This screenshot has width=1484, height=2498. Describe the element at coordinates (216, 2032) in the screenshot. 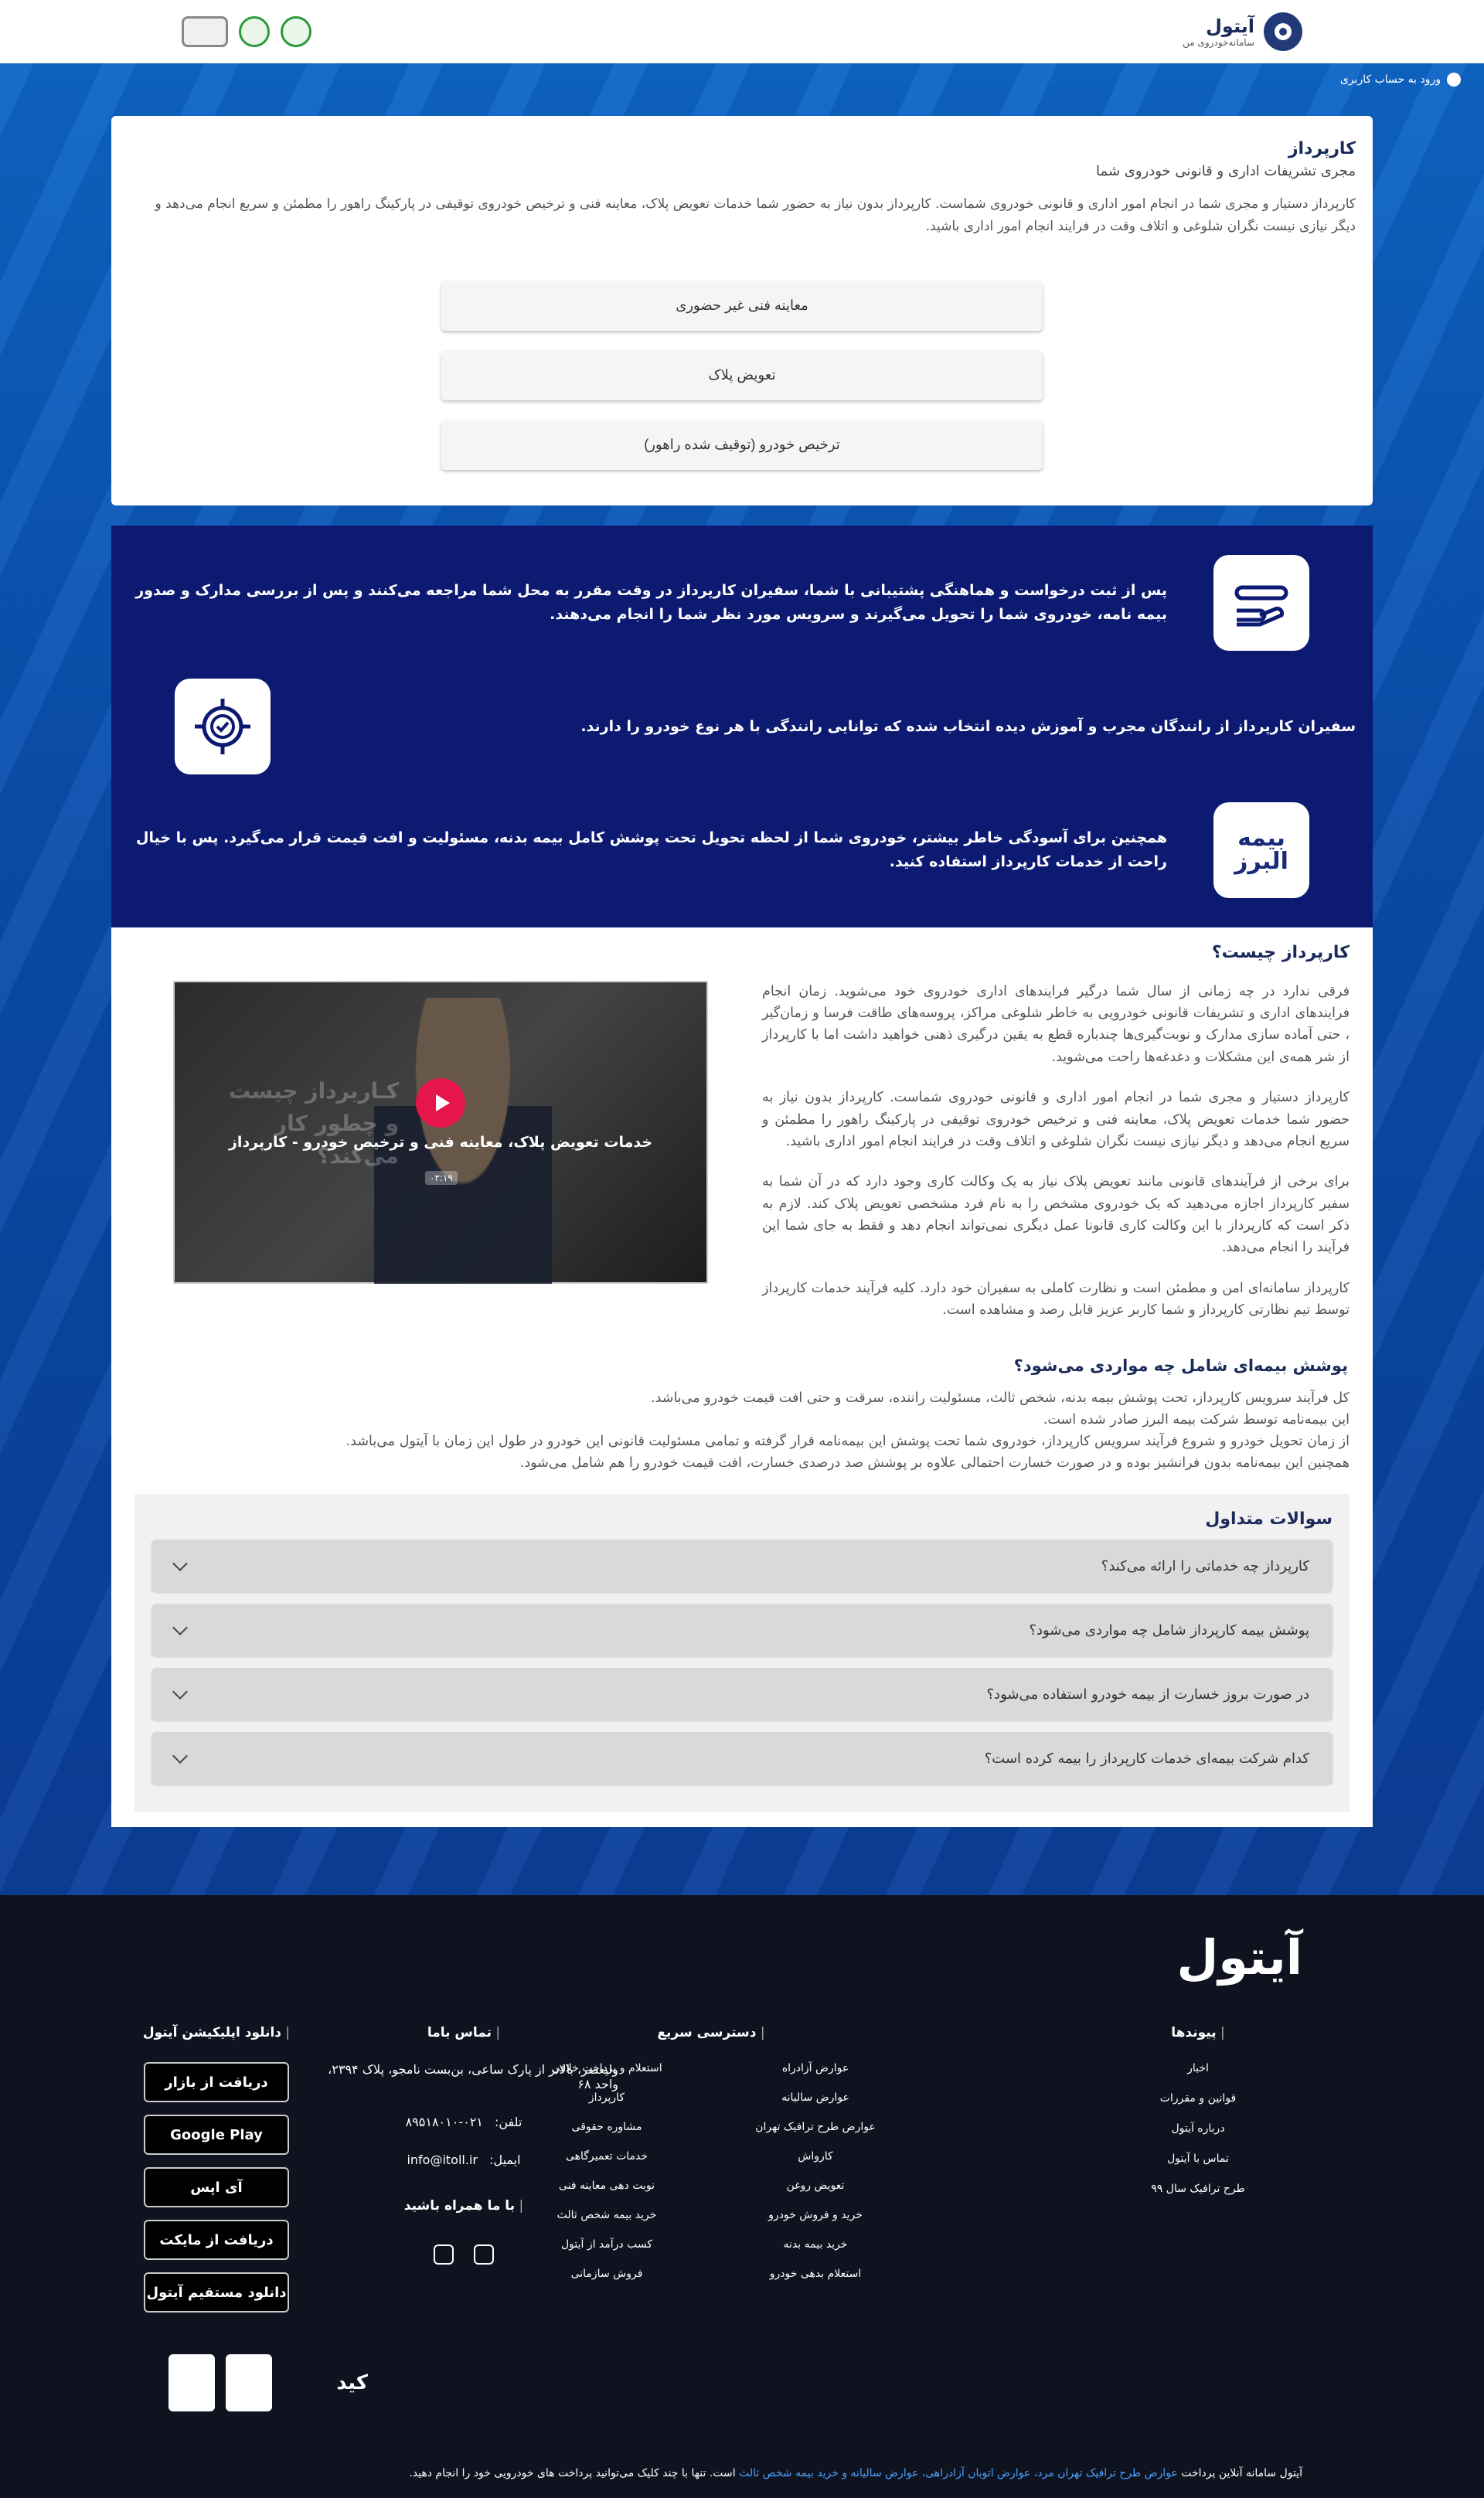

I see `apps-title: دانلود اپلیکیشن آیتول` at that location.